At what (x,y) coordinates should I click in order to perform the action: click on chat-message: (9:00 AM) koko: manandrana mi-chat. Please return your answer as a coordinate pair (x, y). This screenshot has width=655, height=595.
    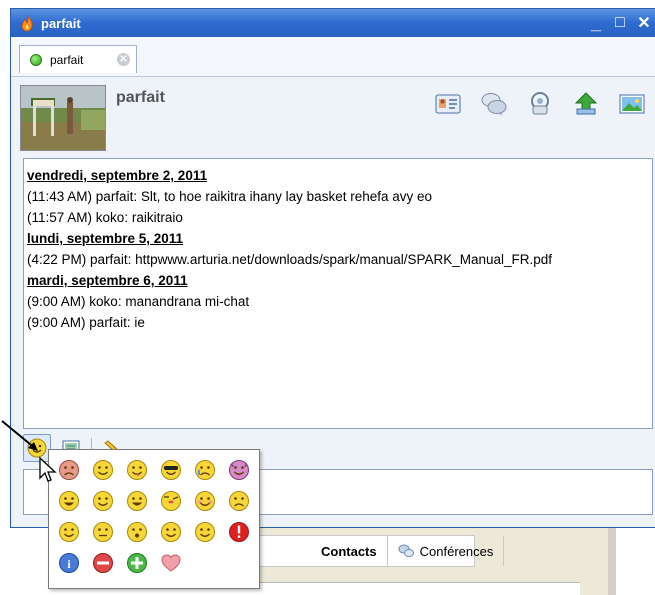
    Looking at the image, I should click on (338, 301).